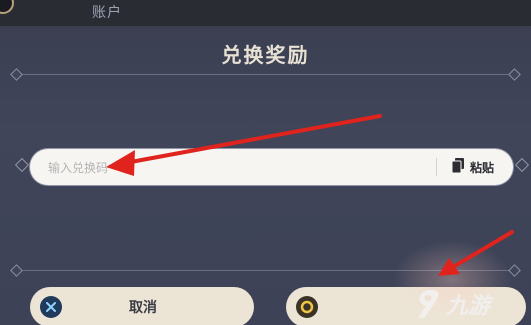  I want to click on clipboard-icon, so click(457, 167).